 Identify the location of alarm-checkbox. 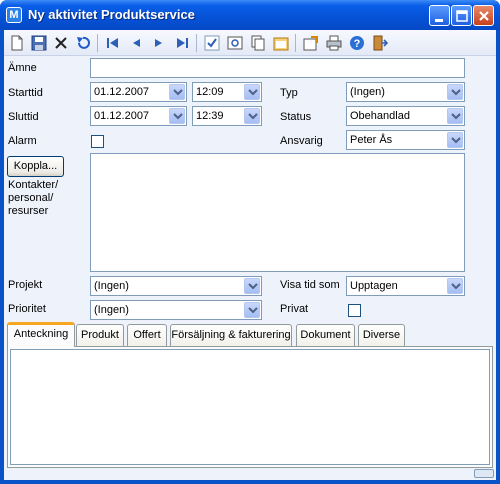
(97, 141).